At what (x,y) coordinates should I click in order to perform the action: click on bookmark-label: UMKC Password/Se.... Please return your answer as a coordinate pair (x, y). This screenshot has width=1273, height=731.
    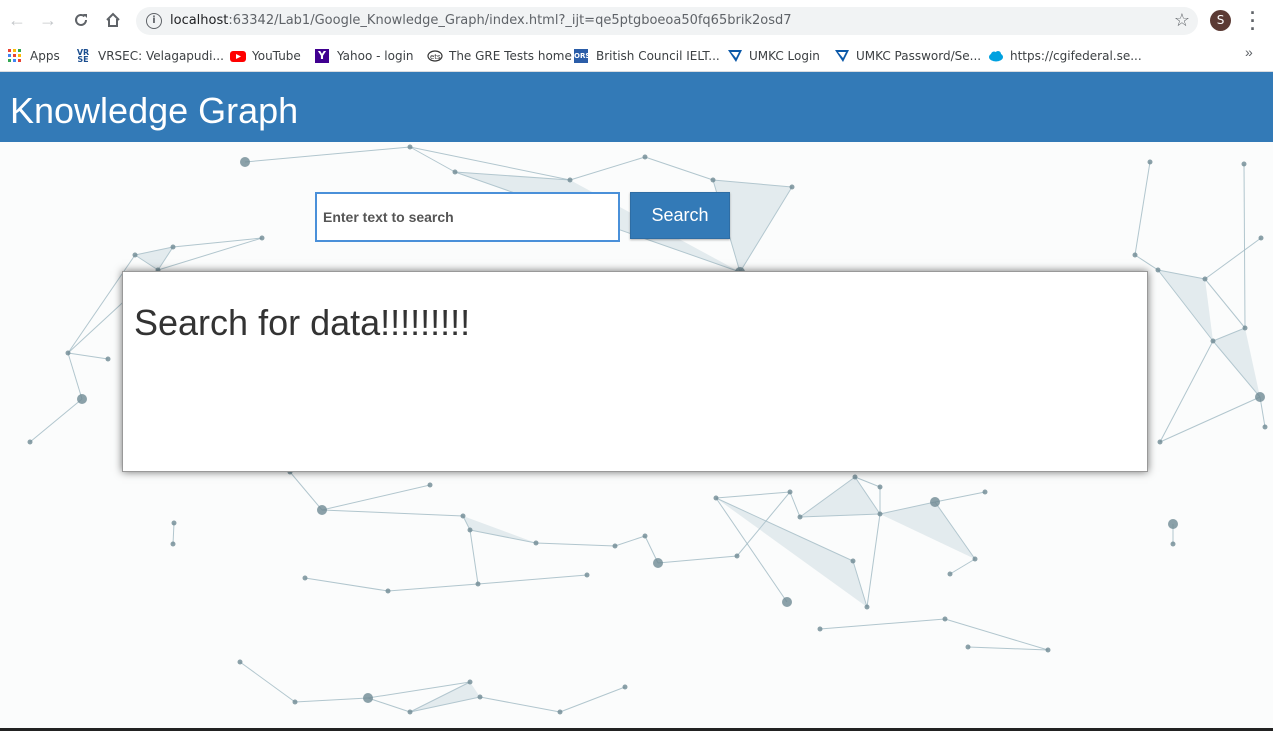
    Looking at the image, I should click on (919, 56).